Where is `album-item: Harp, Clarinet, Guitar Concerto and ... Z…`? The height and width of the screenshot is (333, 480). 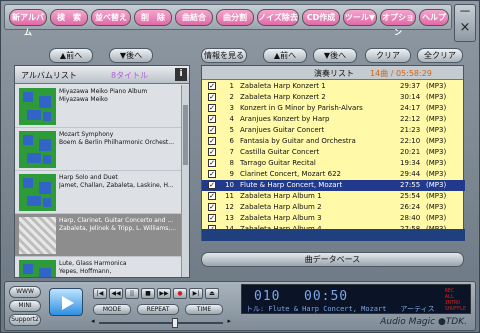
album-item: Harp, Clarinet, Guitar Concerto and ... Z… is located at coordinates (99, 235).